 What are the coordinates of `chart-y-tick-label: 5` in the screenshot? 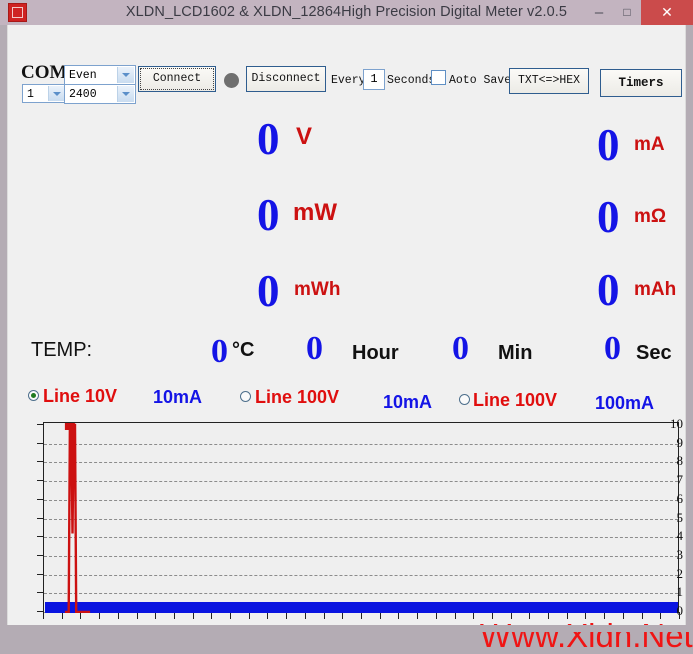 It's located at (680, 517).